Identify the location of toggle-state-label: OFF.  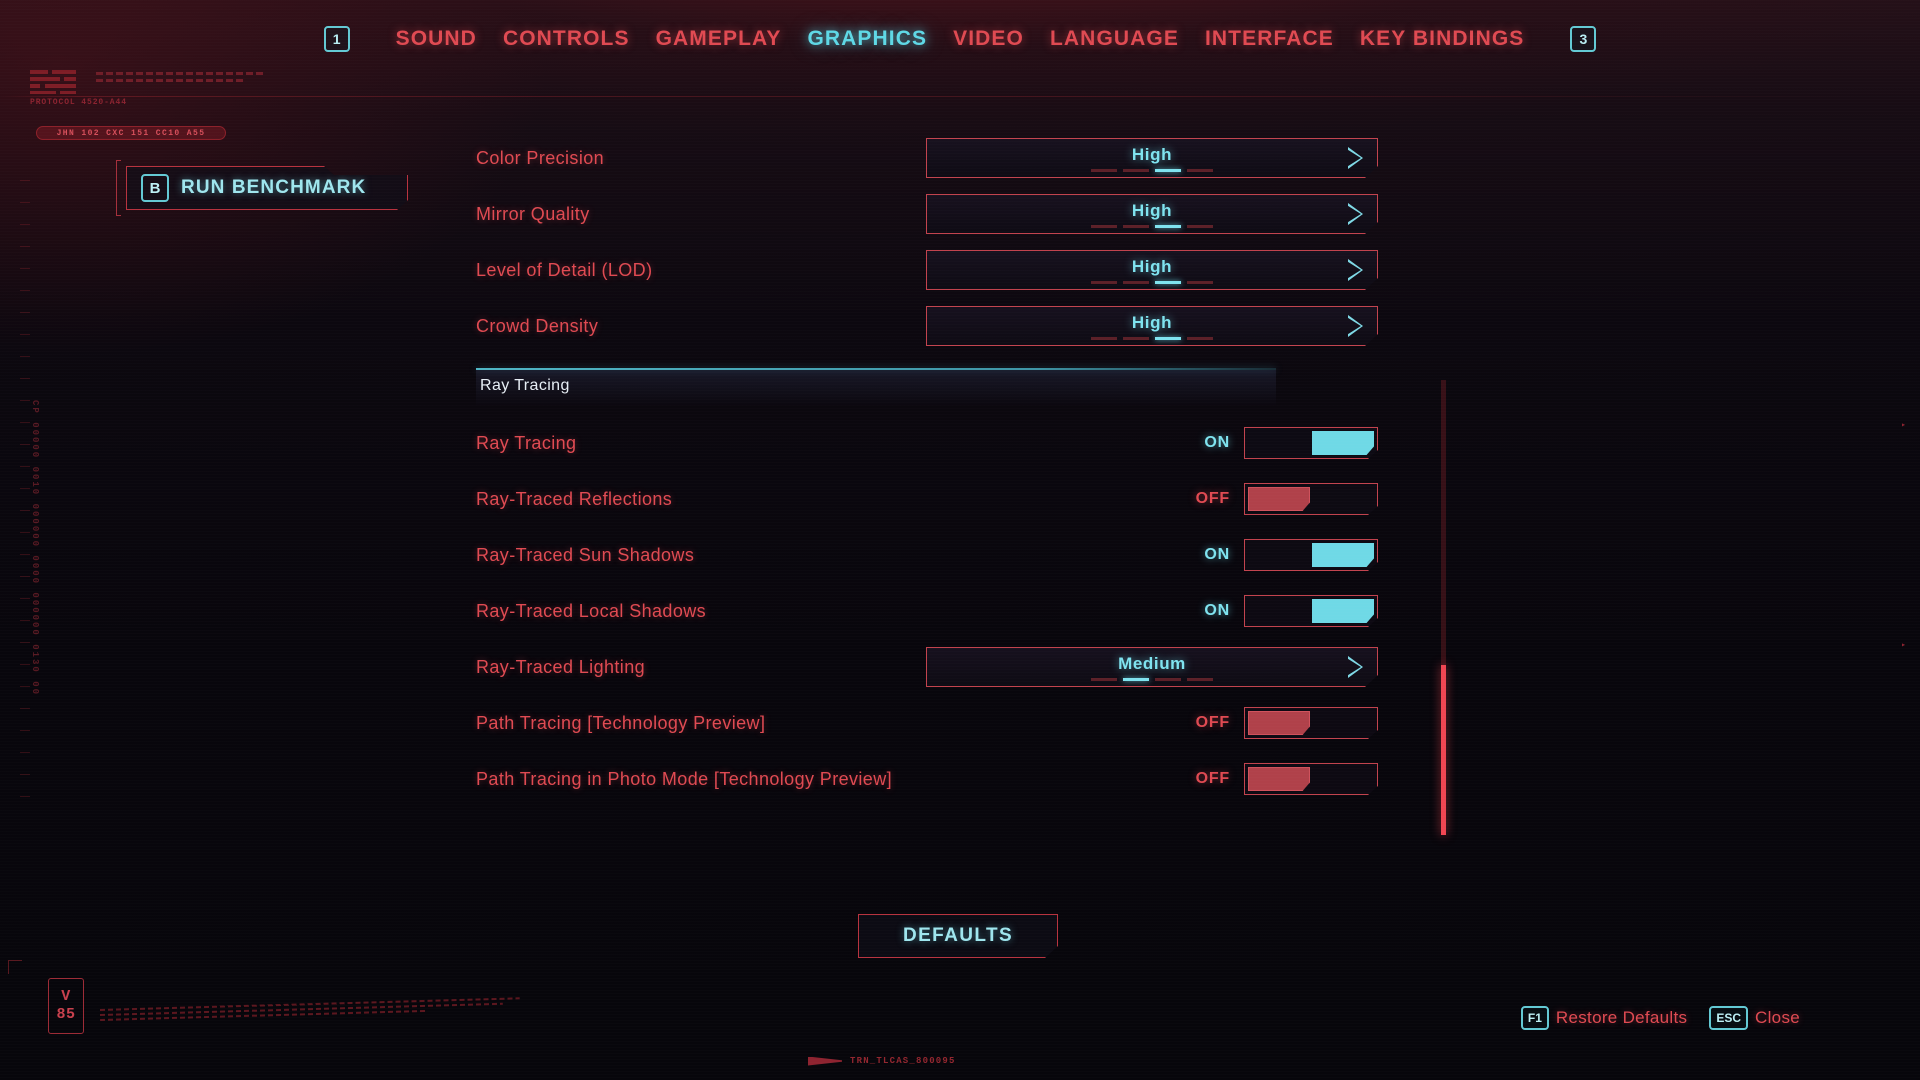
(1212, 722).